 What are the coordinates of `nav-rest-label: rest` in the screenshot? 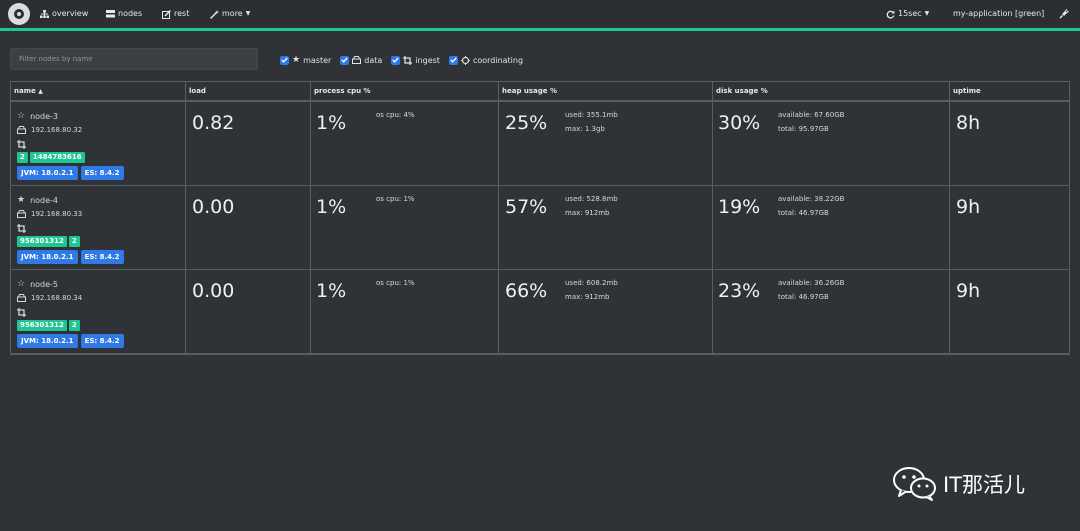 It's located at (182, 13).